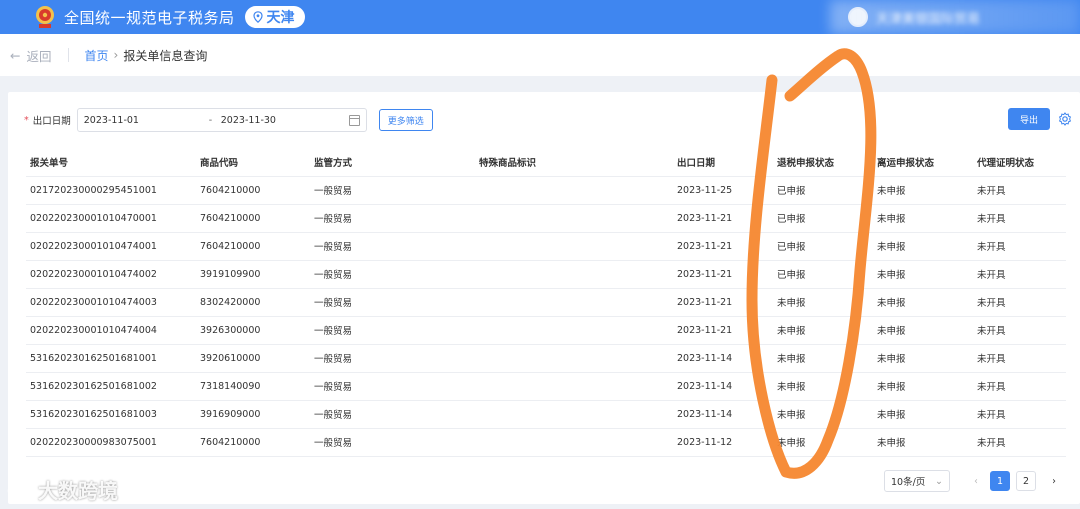  Describe the element at coordinates (928, 17) in the screenshot. I see `user-name: 天津美银国际贸易` at that location.